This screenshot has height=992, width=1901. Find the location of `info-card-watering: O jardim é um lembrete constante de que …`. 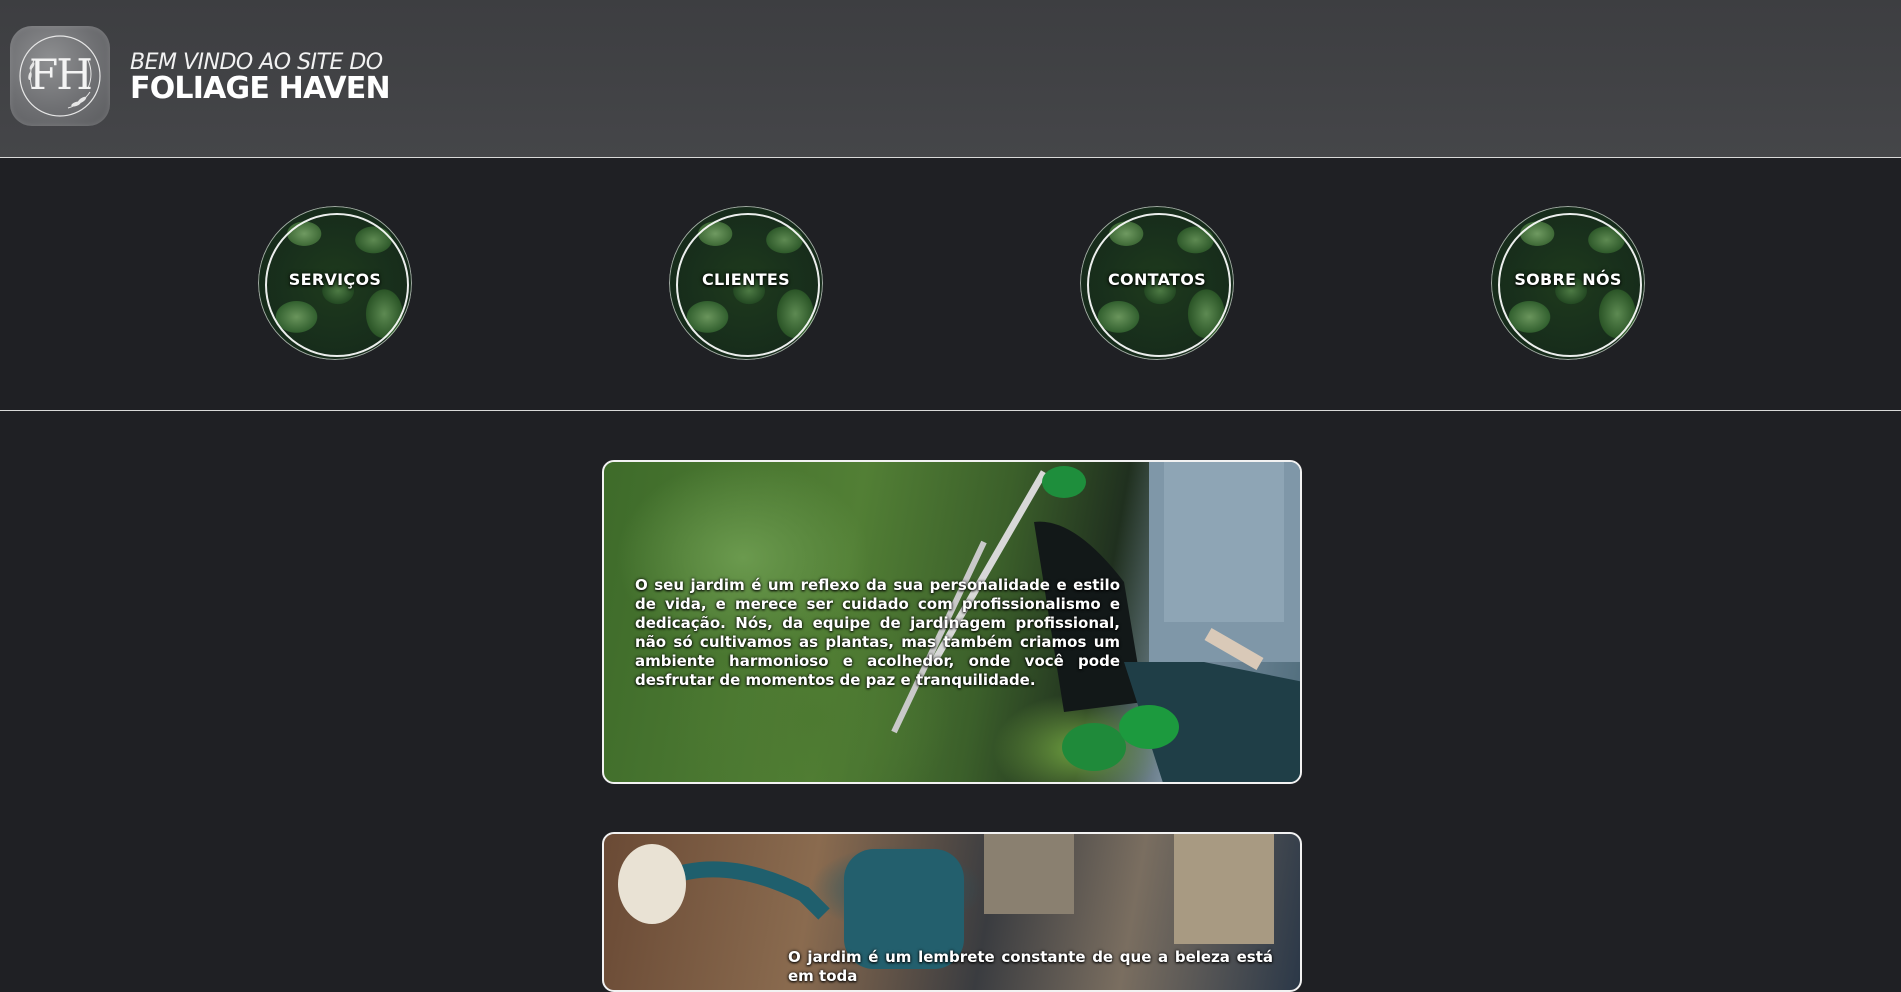

info-card-watering: O jardim é um lembrete constante de que … is located at coordinates (952, 912).